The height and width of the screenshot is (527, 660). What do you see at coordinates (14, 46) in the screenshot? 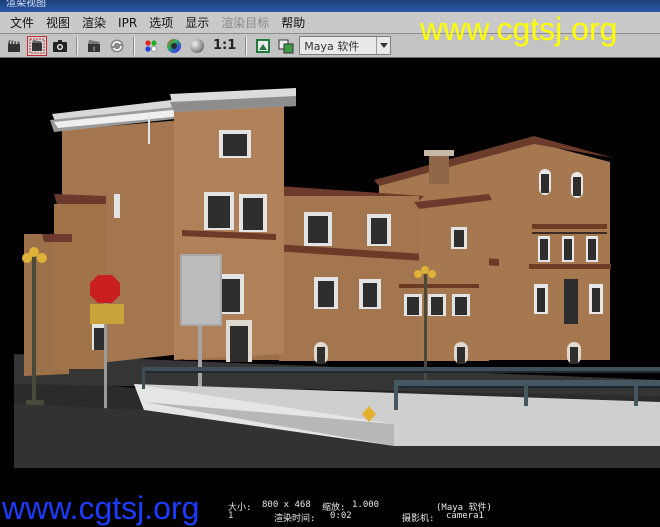
I see `clapboard-icon` at bounding box center [14, 46].